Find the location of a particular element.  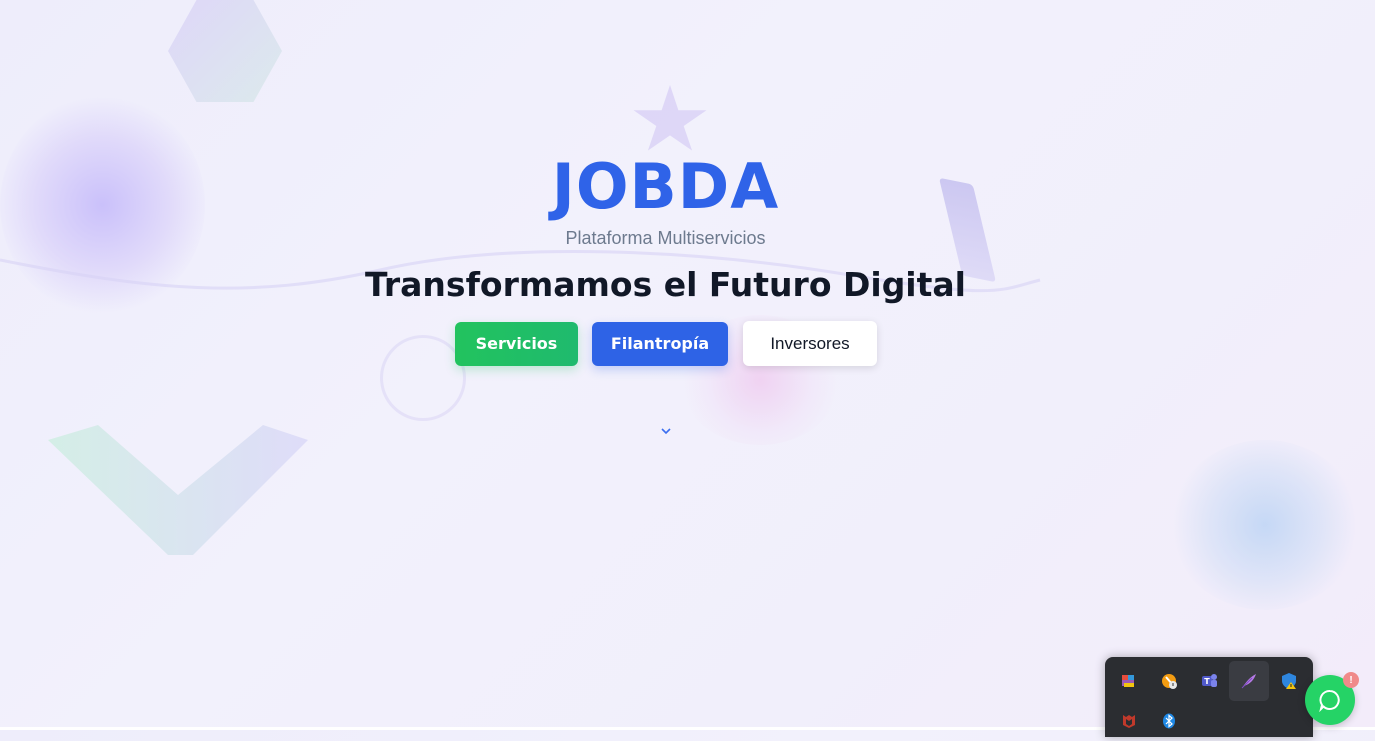

bluetooth-icon is located at coordinates (1169, 721).